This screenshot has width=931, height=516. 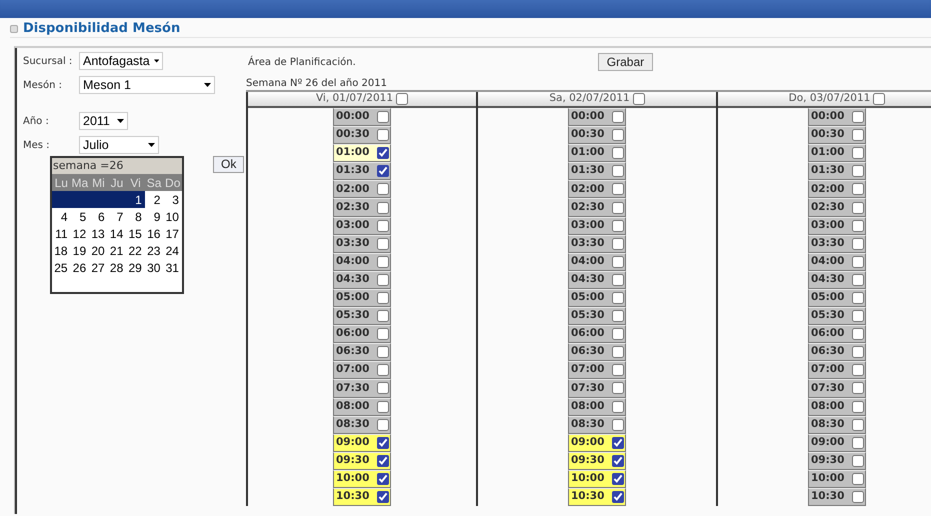 What do you see at coordinates (154, 199) in the screenshot?
I see `calendar-day: 2` at bounding box center [154, 199].